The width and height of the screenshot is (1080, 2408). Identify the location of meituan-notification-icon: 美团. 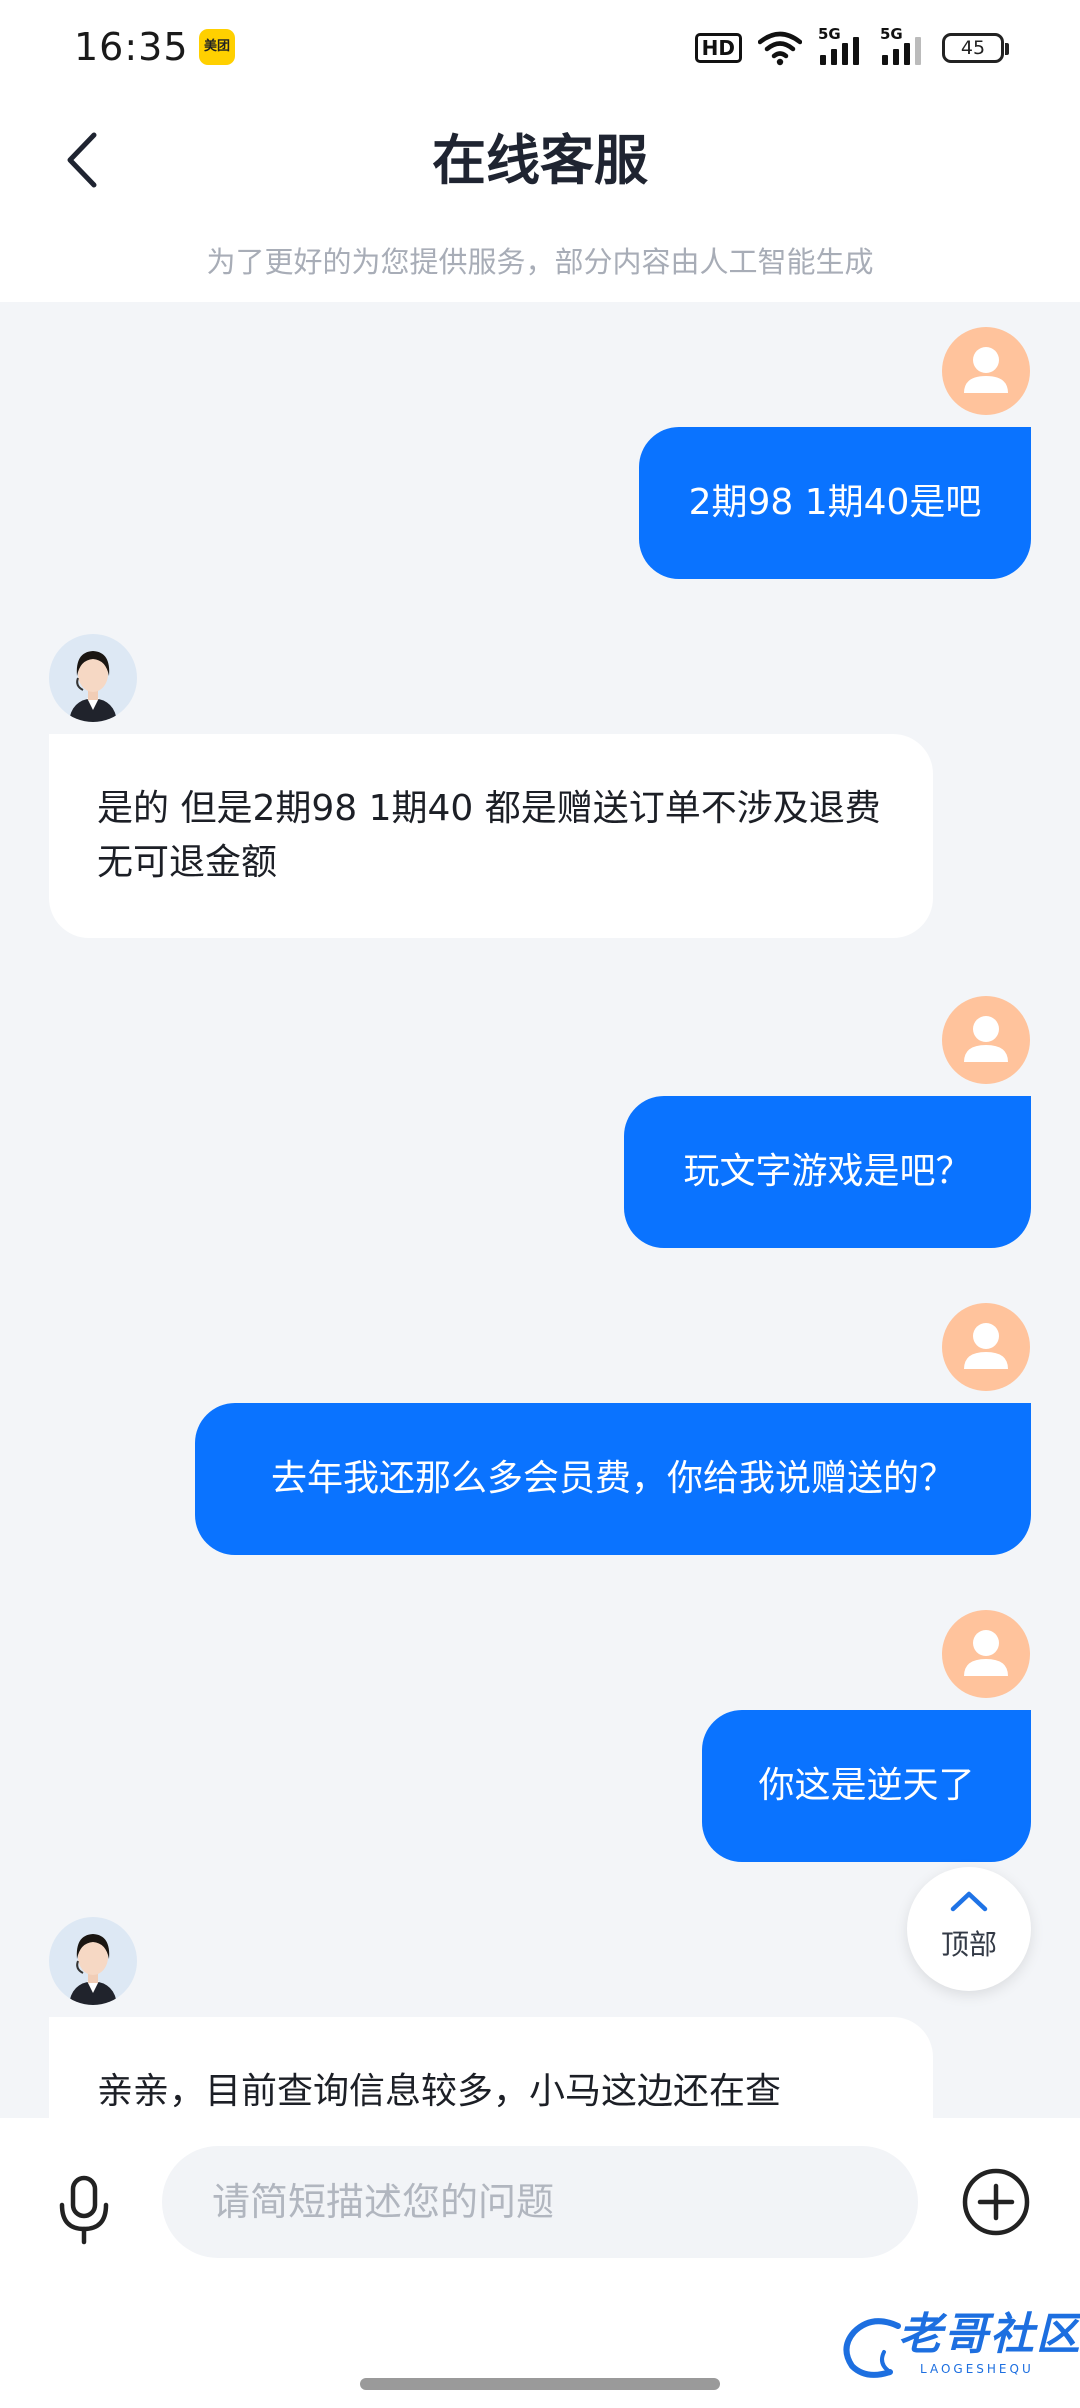
(217, 47).